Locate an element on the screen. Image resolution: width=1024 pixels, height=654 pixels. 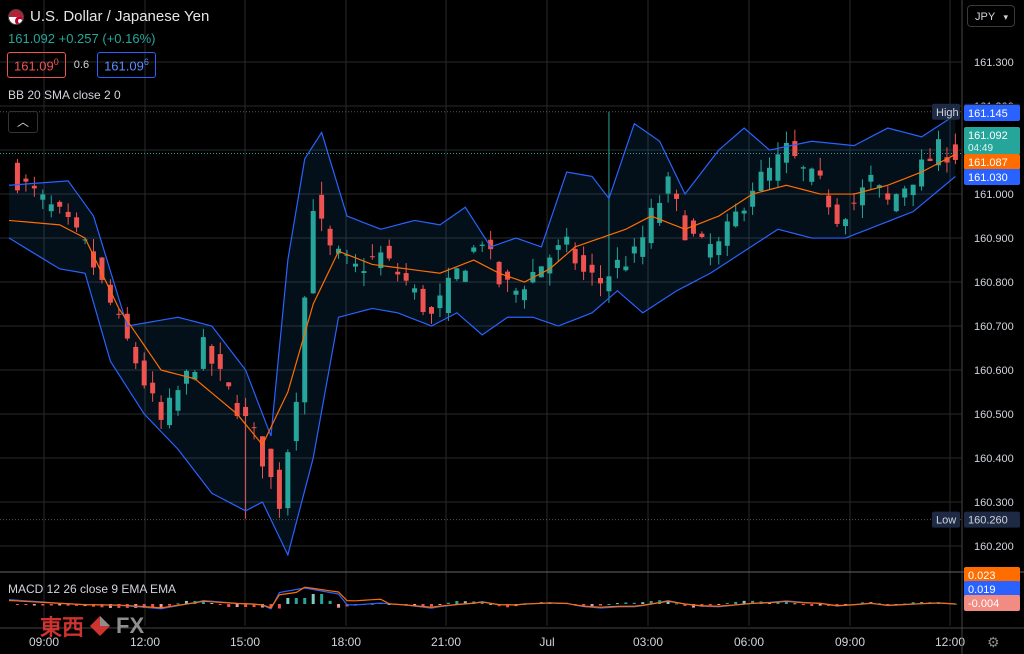
y-tick-label: 160.200 is located at coordinates (994, 547).